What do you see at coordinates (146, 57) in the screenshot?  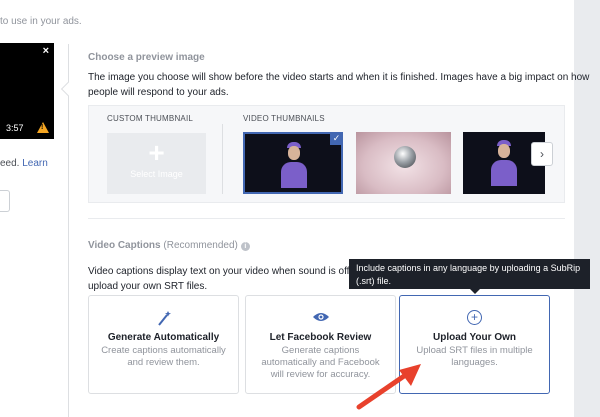 I see `preview-title: Choose a preview image` at bounding box center [146, 57].